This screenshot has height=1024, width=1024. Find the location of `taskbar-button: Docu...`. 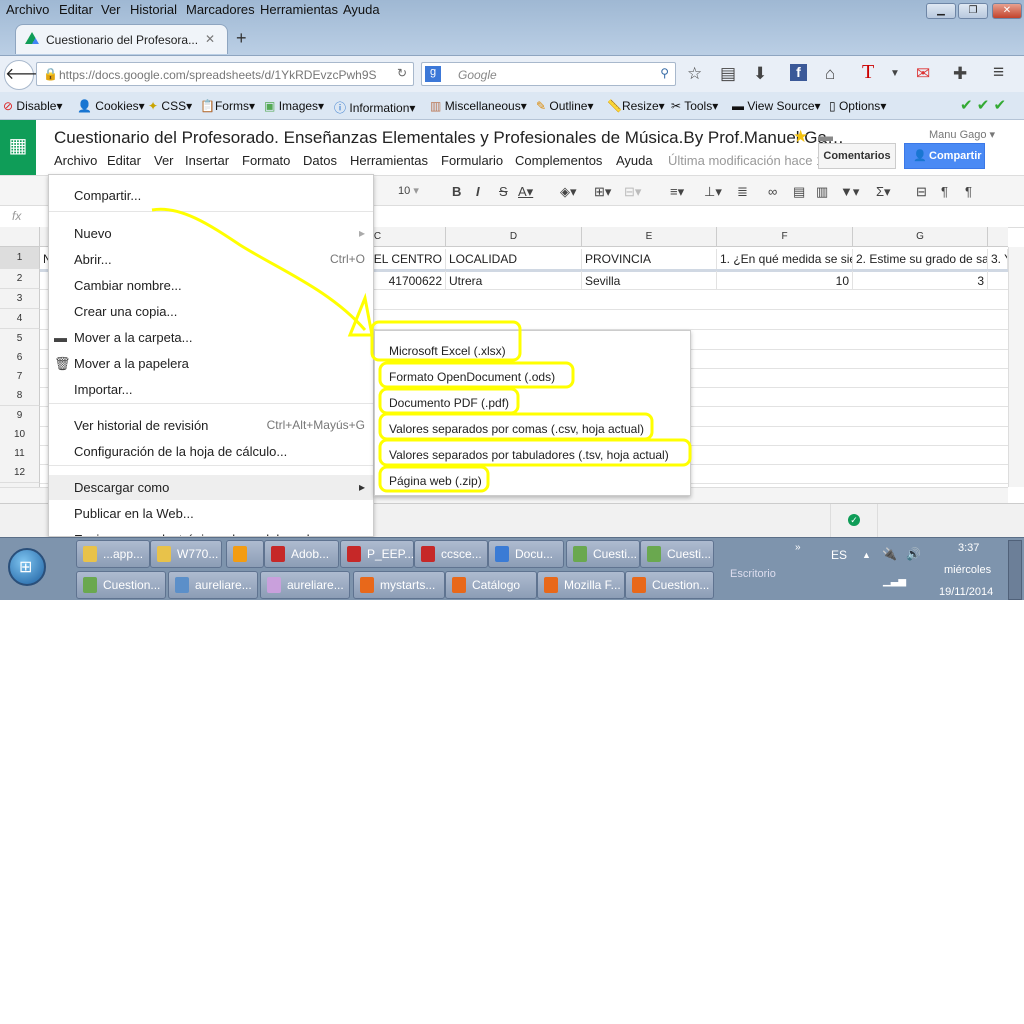

taskbar-button: Docu... is located at coordinates (526, 554).